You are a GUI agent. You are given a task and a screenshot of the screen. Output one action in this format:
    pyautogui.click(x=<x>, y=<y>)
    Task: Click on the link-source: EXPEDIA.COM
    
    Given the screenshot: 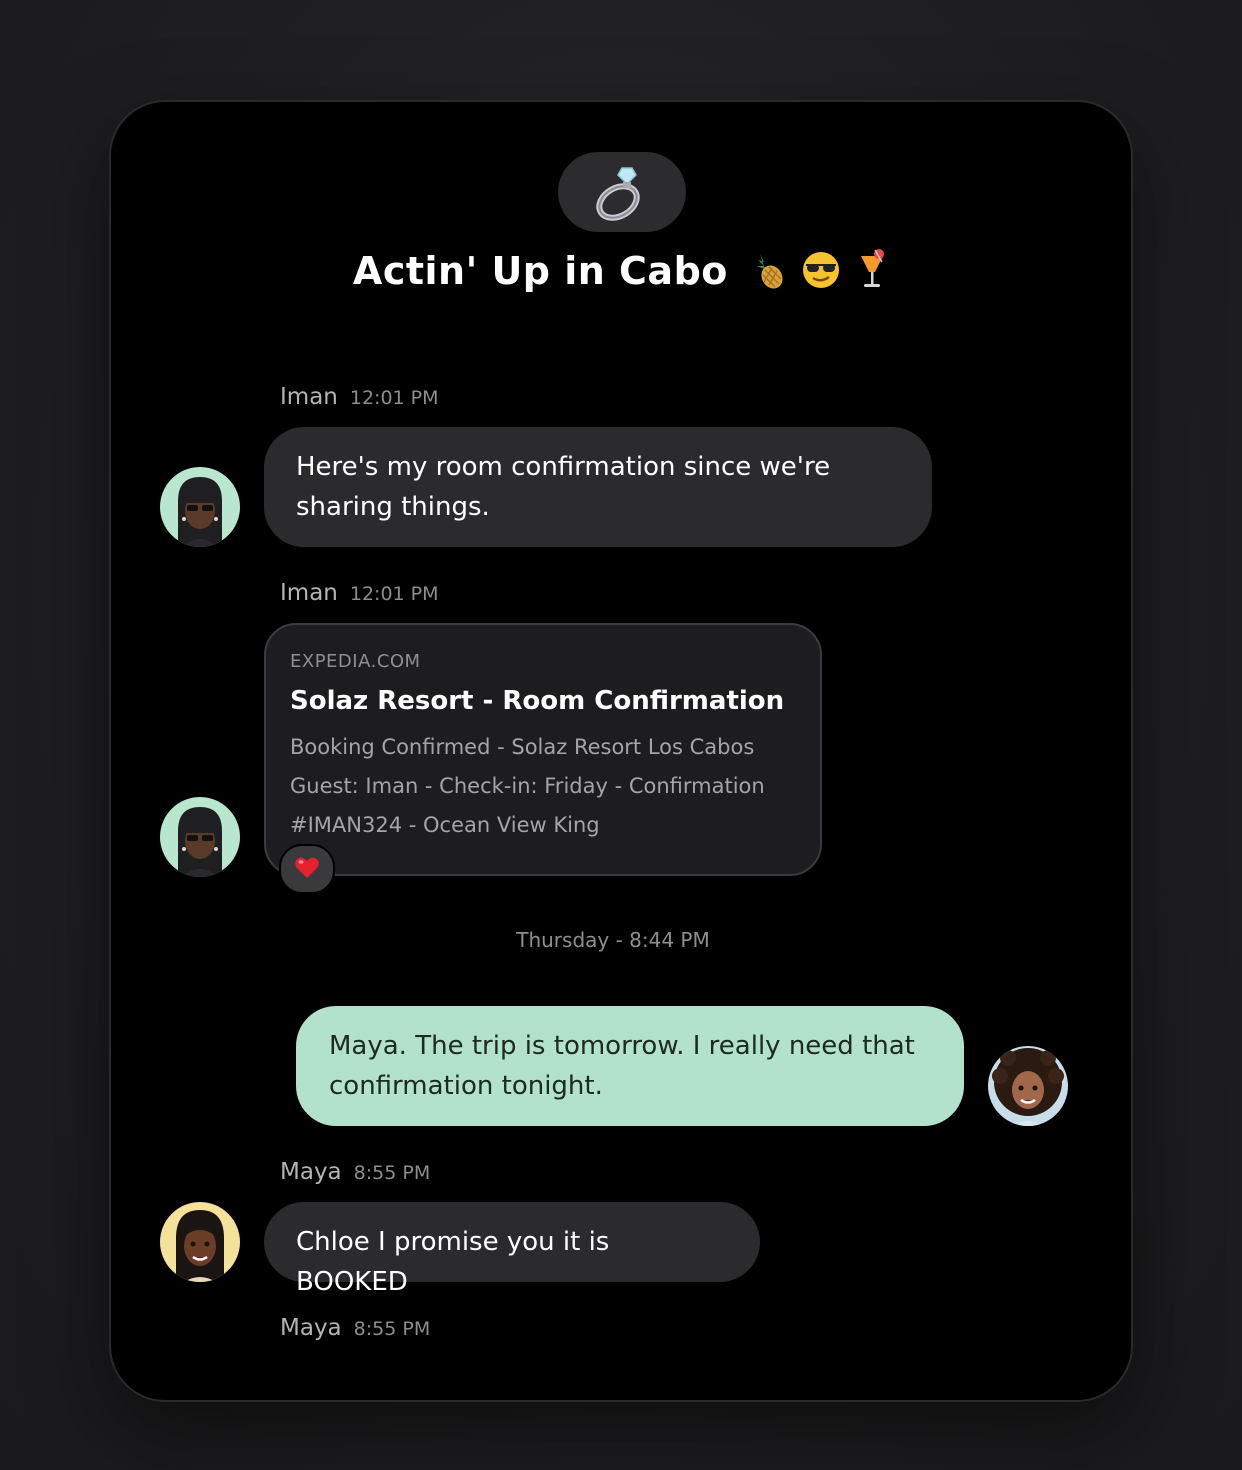 What is the action you would take?
    pyautogui.click(x=355, y=661)
    